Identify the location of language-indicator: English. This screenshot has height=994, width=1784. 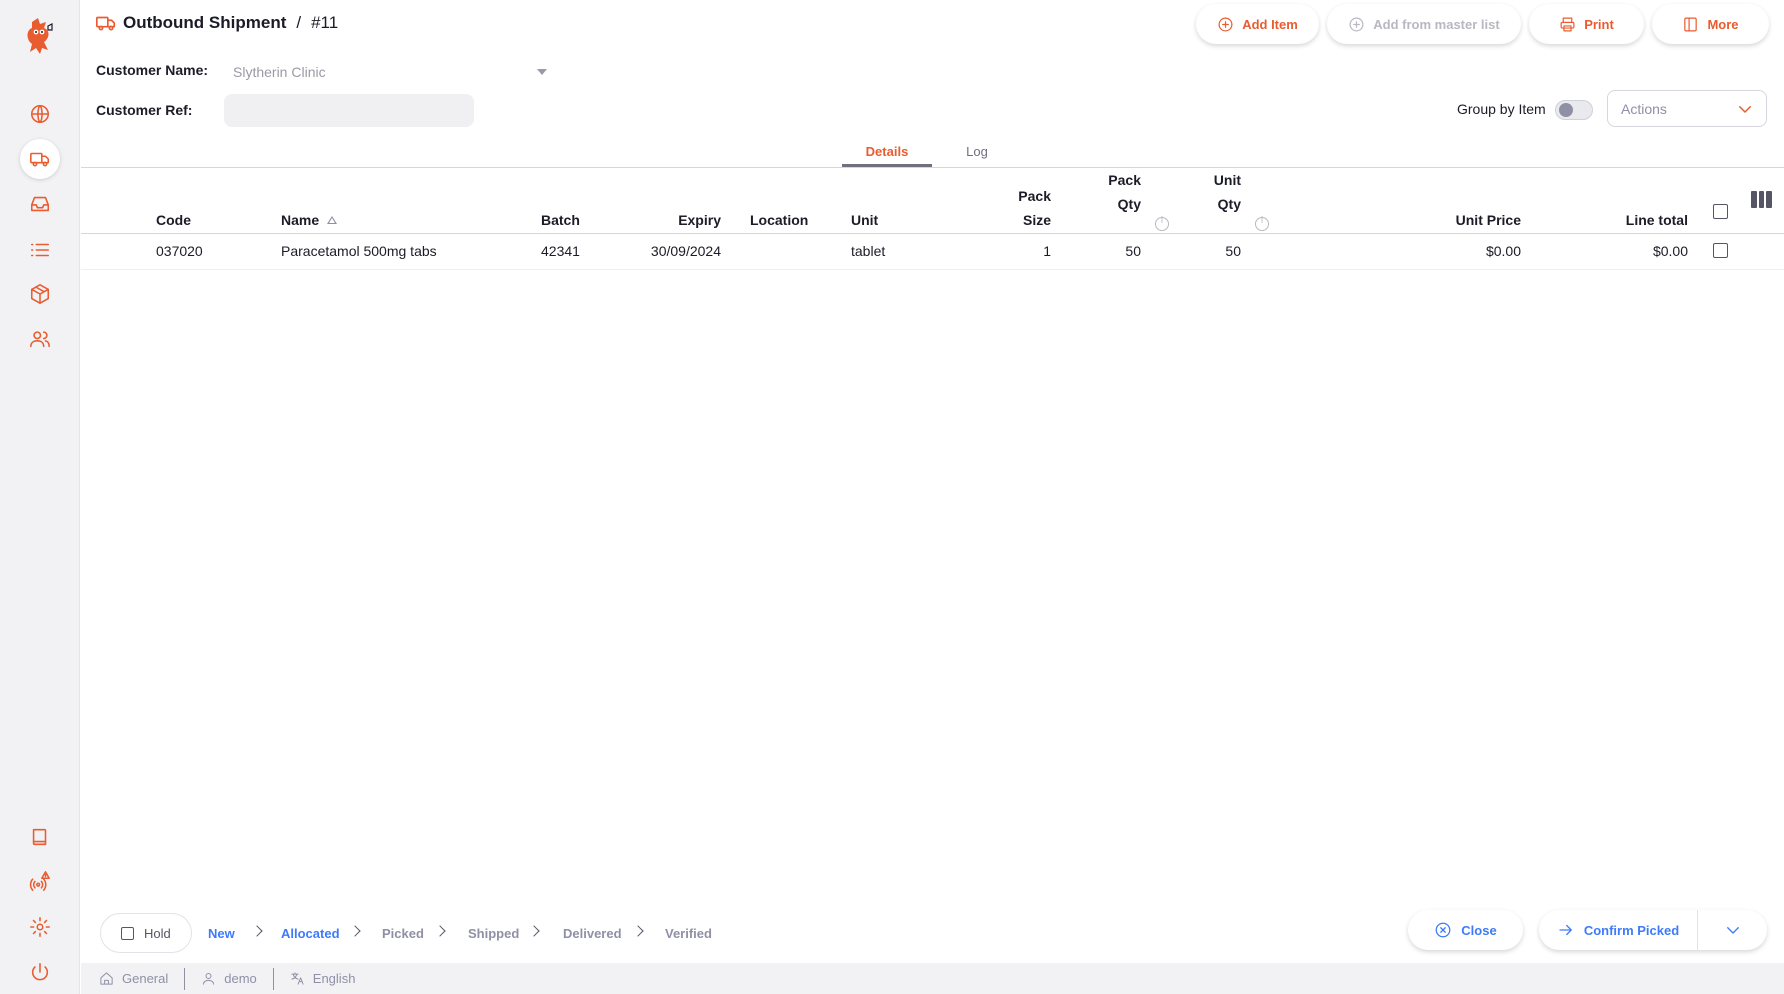
(331, 979).